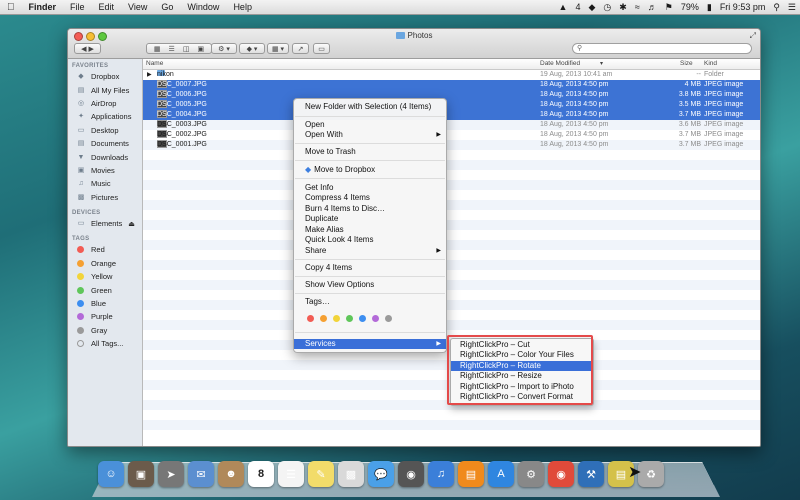 The height and width of the screenshot is (500, 800). What do you see at coordinates (137, 7) in the screenshot?
I see `menu-view: View` at bounding box center [137, 7].